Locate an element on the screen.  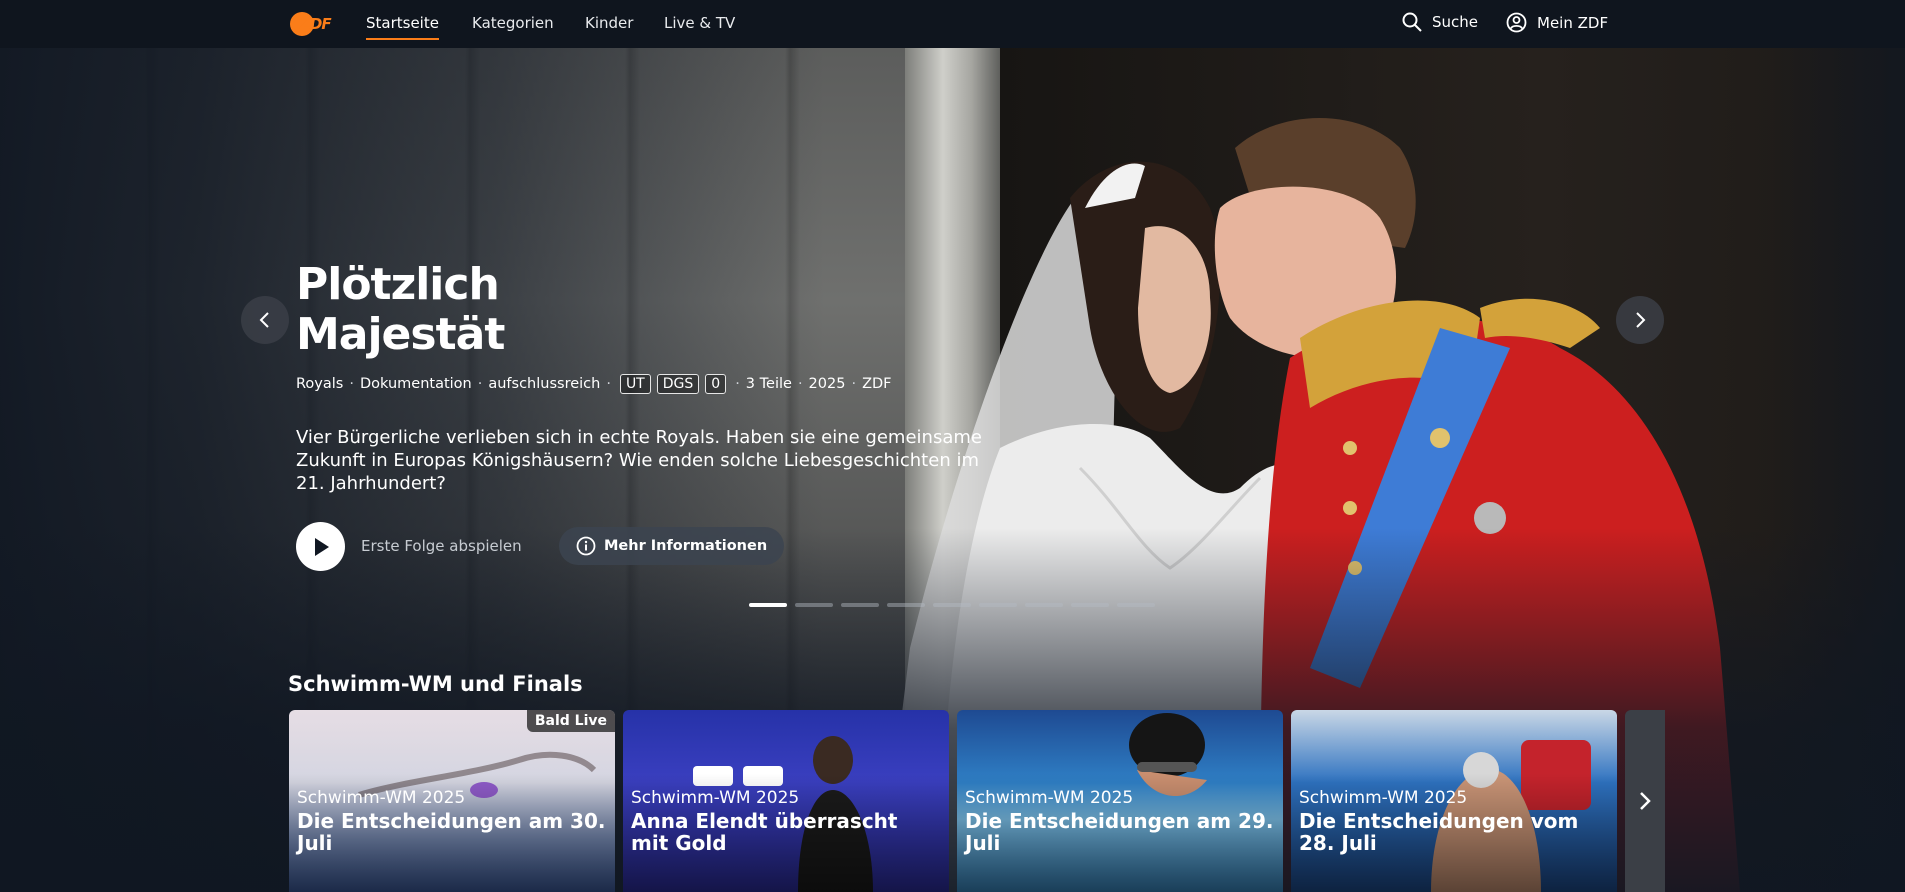
card-title: Anna Elendt überrascht mit Gold is located at coordinates (764, 832).